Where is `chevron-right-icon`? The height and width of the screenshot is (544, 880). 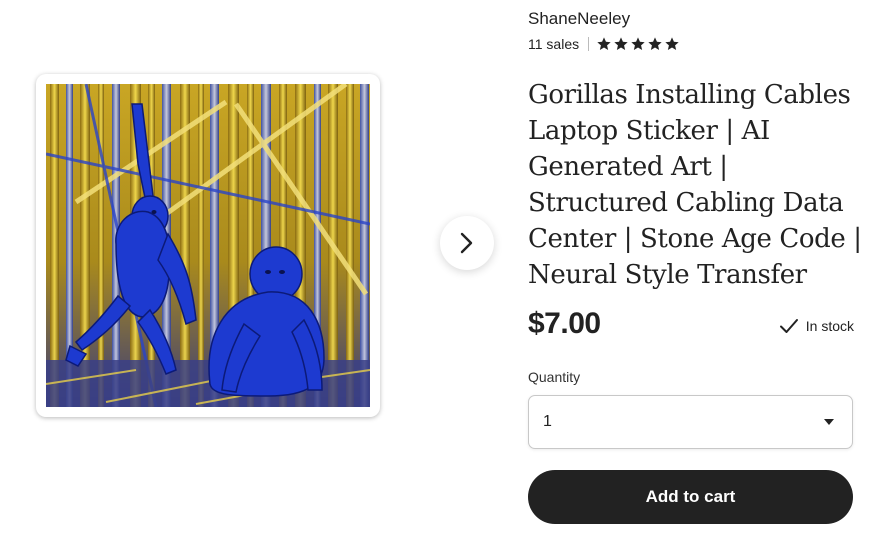
chevron-right-icon is located at coordinates (466, 243).